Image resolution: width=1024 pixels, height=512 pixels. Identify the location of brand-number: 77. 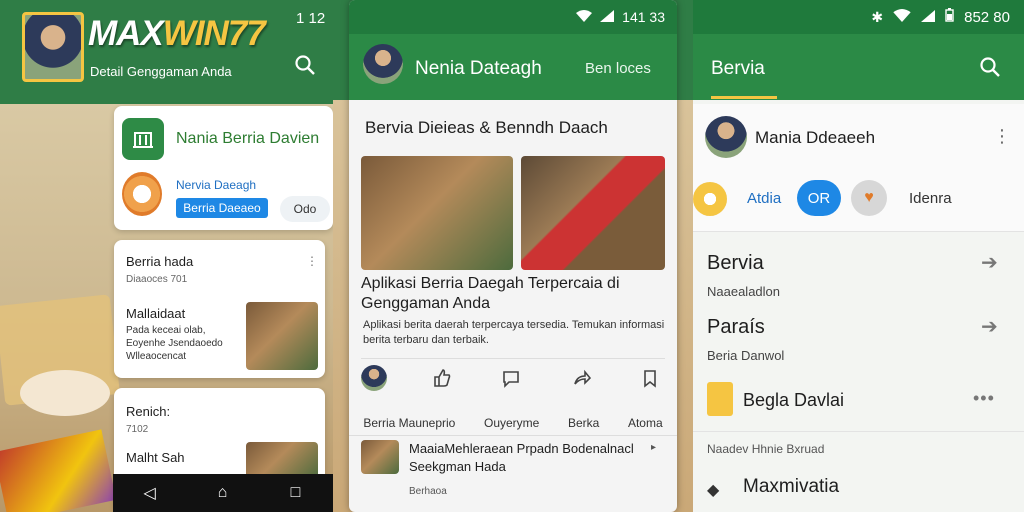
(246, 33).